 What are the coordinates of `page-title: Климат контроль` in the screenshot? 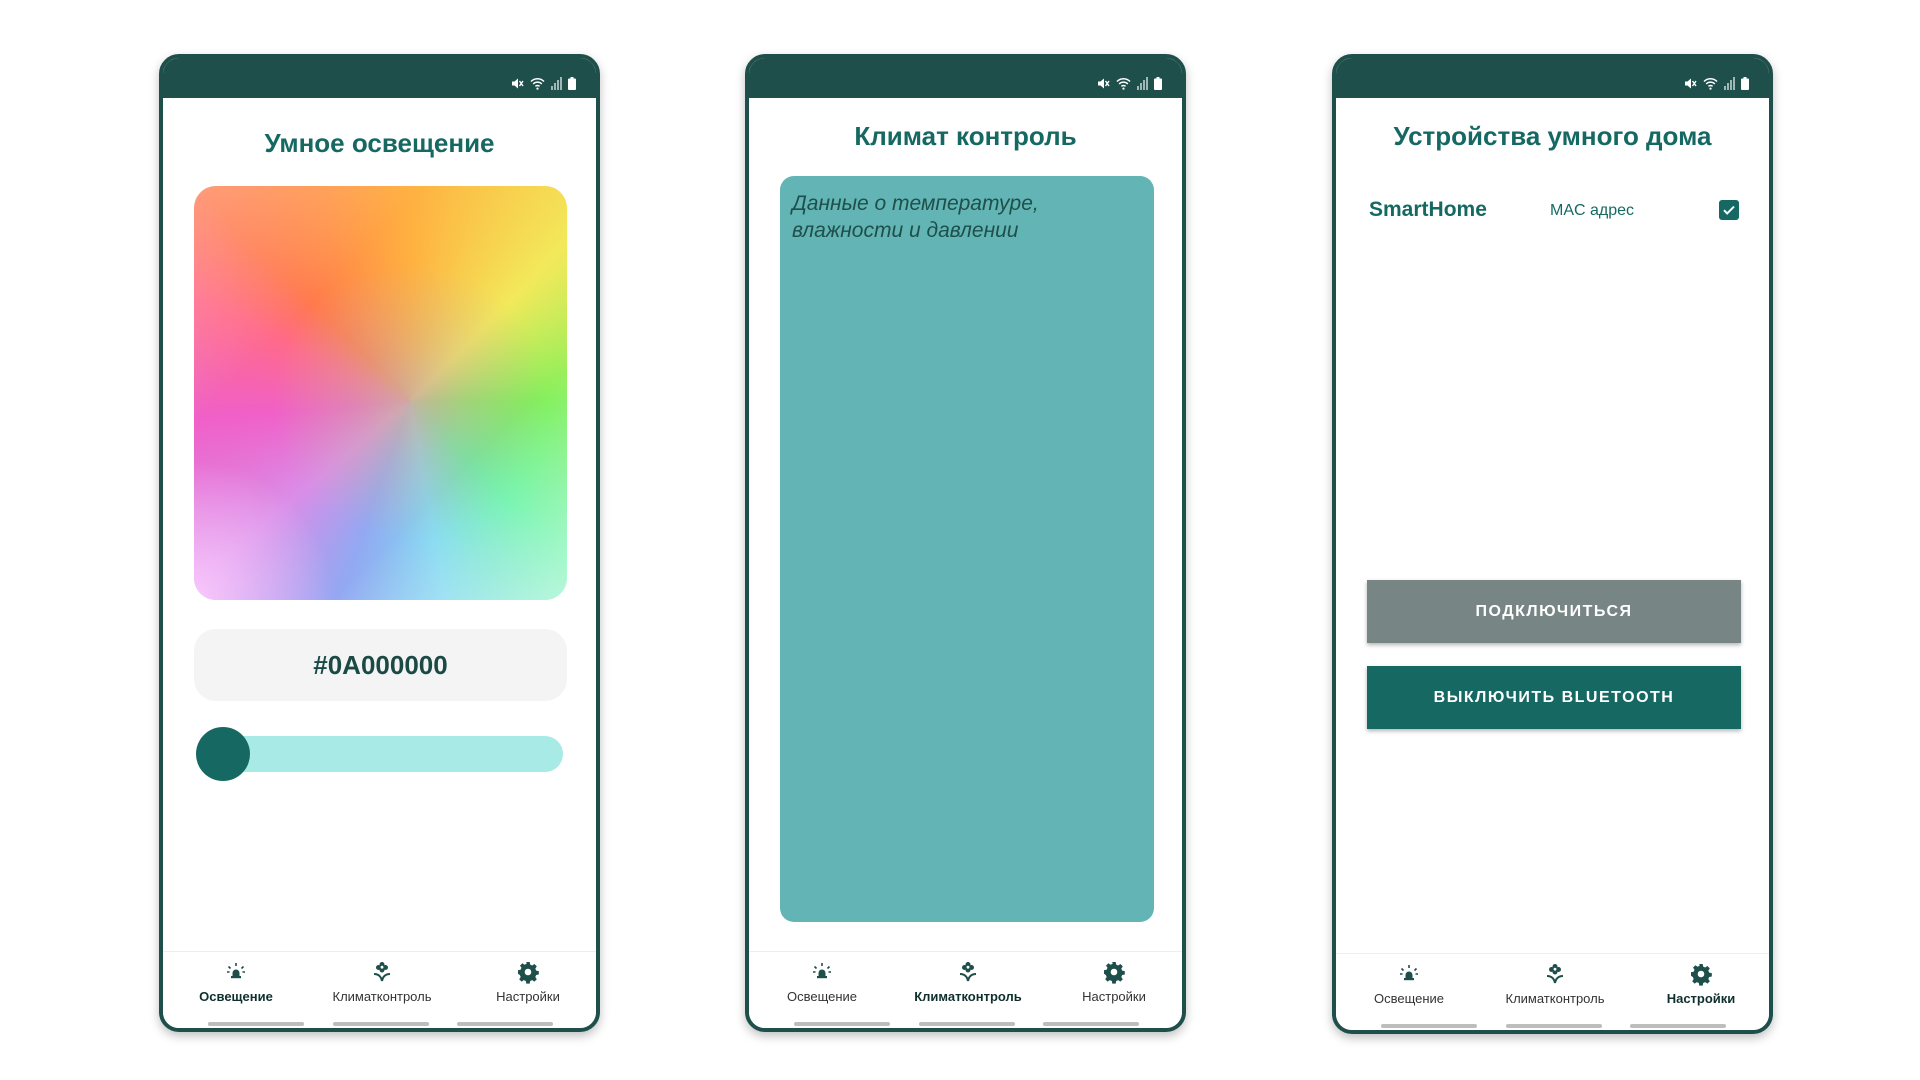 It's located at (965, 136).